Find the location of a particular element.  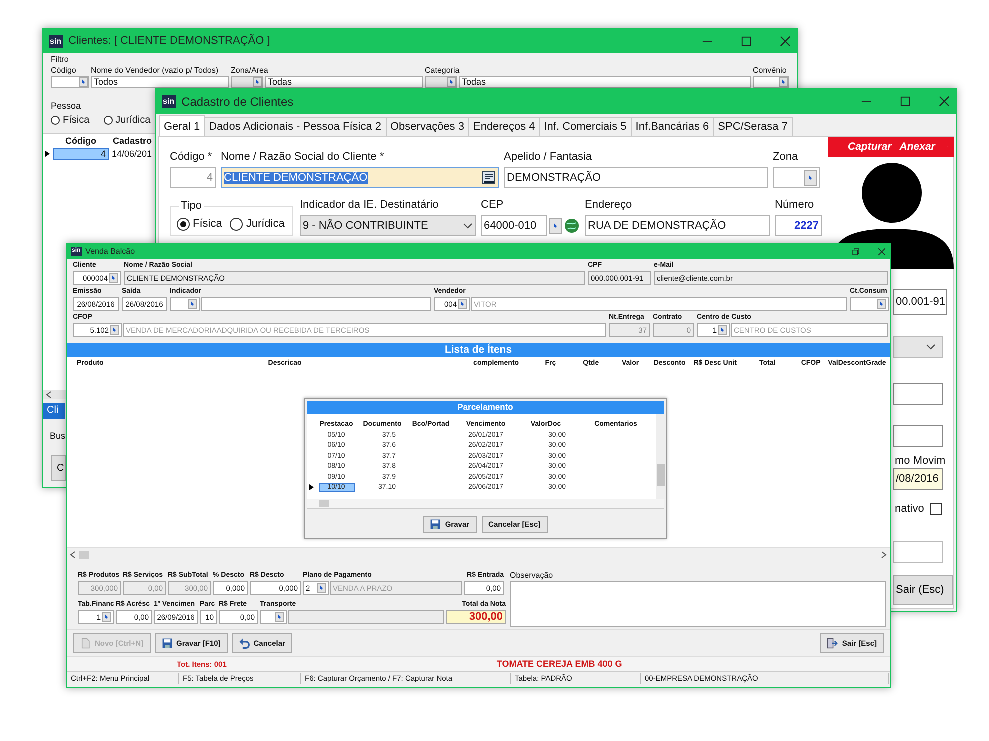

input-field: RUA DE DEMONSTRAÇÃO is located at coordinates (677, 225).